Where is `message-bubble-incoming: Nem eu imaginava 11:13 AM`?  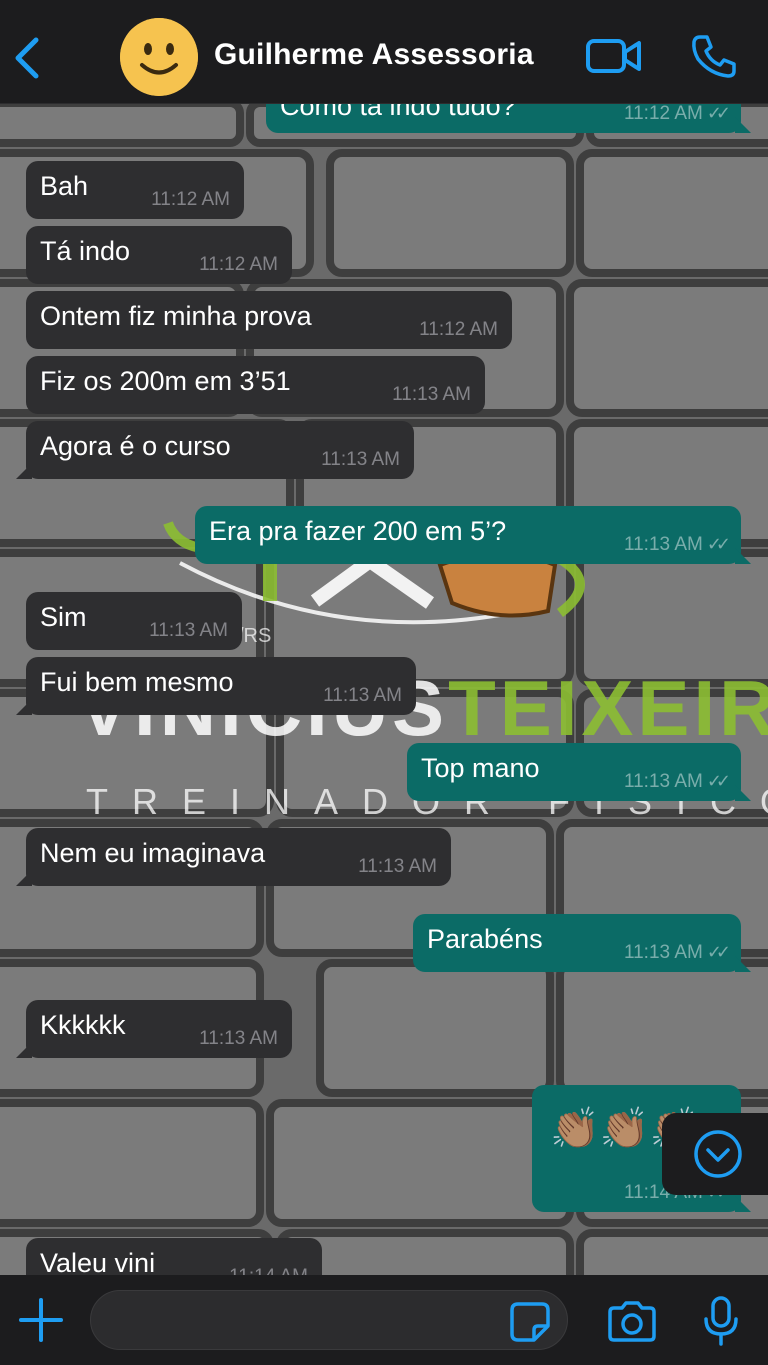
message-bubble-incoming: Nem eu imaginava 11:13 AM is located at coordinates (233, 857).